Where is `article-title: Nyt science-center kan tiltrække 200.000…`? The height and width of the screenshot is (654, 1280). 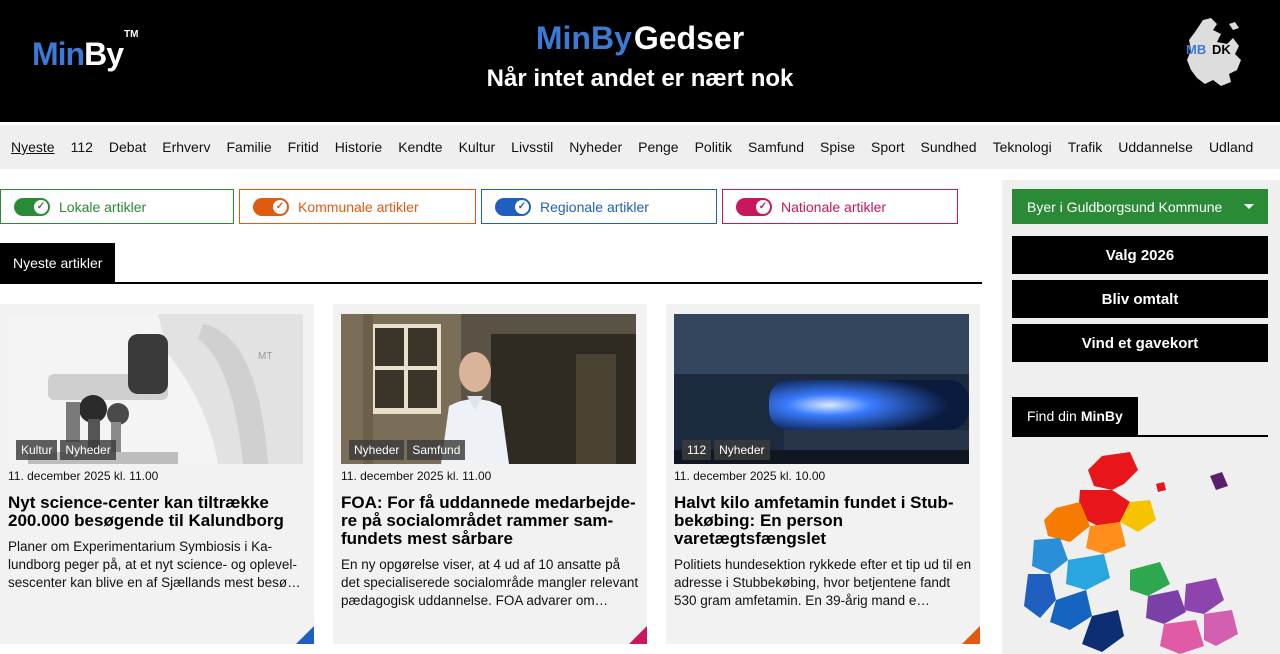 article-title: Nyt science-center kan tiltrække 200.000… is located at coordinates (157, 512).